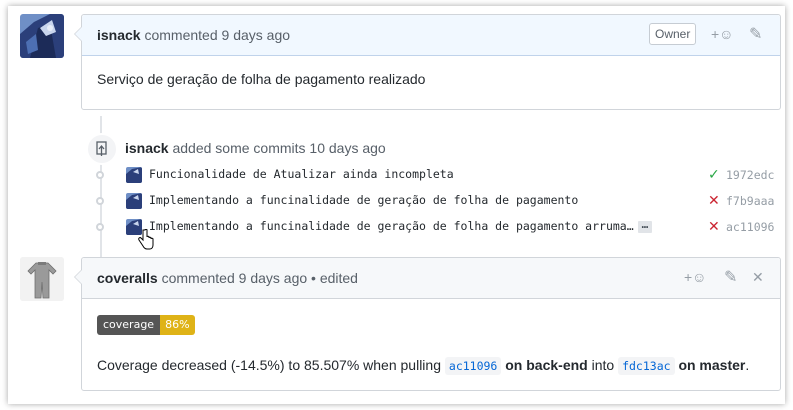 The width and height of the screenshot is (793, 410). I want to click on close-icon: ✕, so click(758, 277).